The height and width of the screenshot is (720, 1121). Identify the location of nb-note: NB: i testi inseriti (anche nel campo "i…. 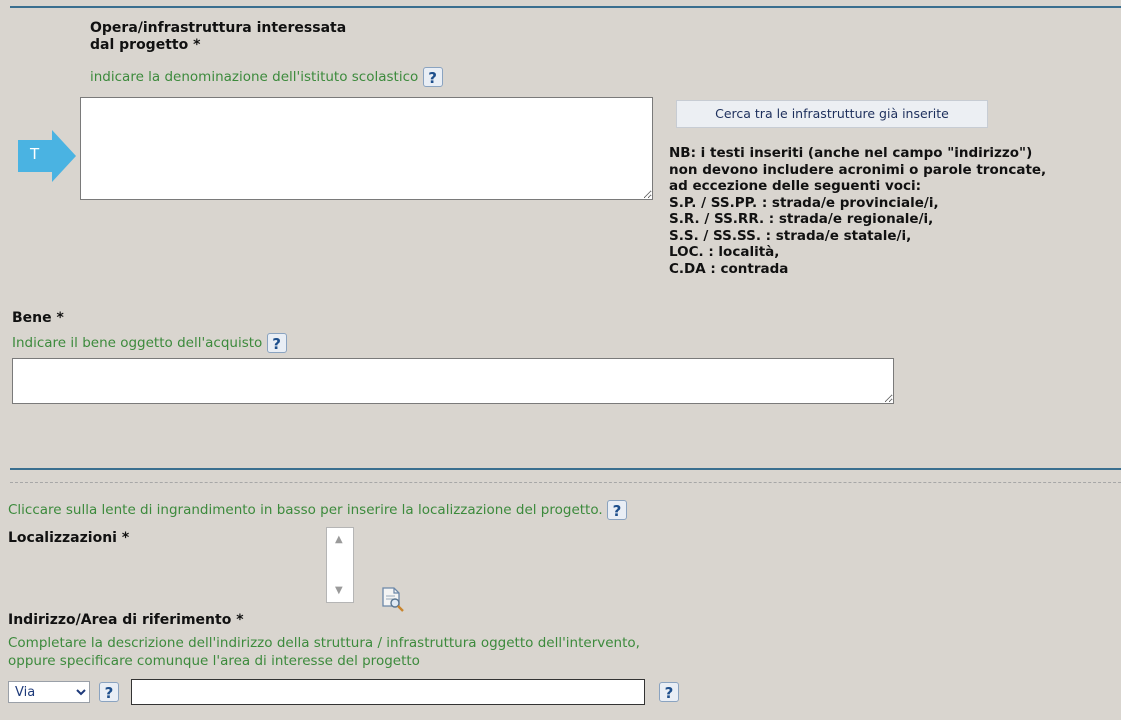
(857, 211).